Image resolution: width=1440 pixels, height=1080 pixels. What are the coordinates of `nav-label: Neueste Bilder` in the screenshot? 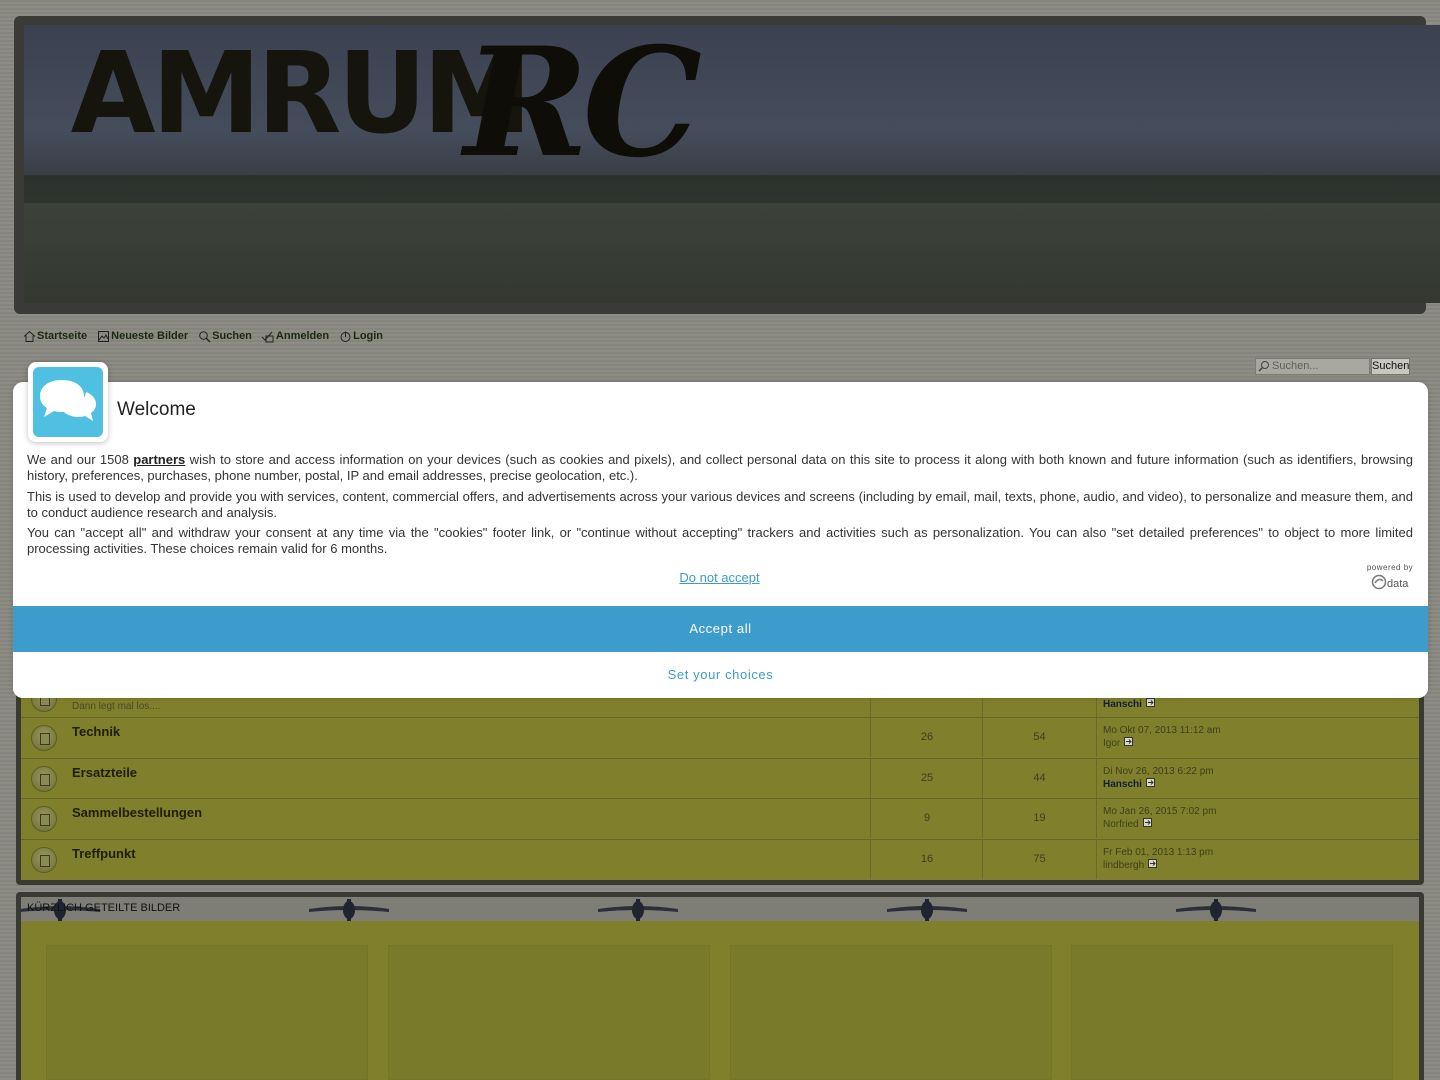 It's located at (150, 336).